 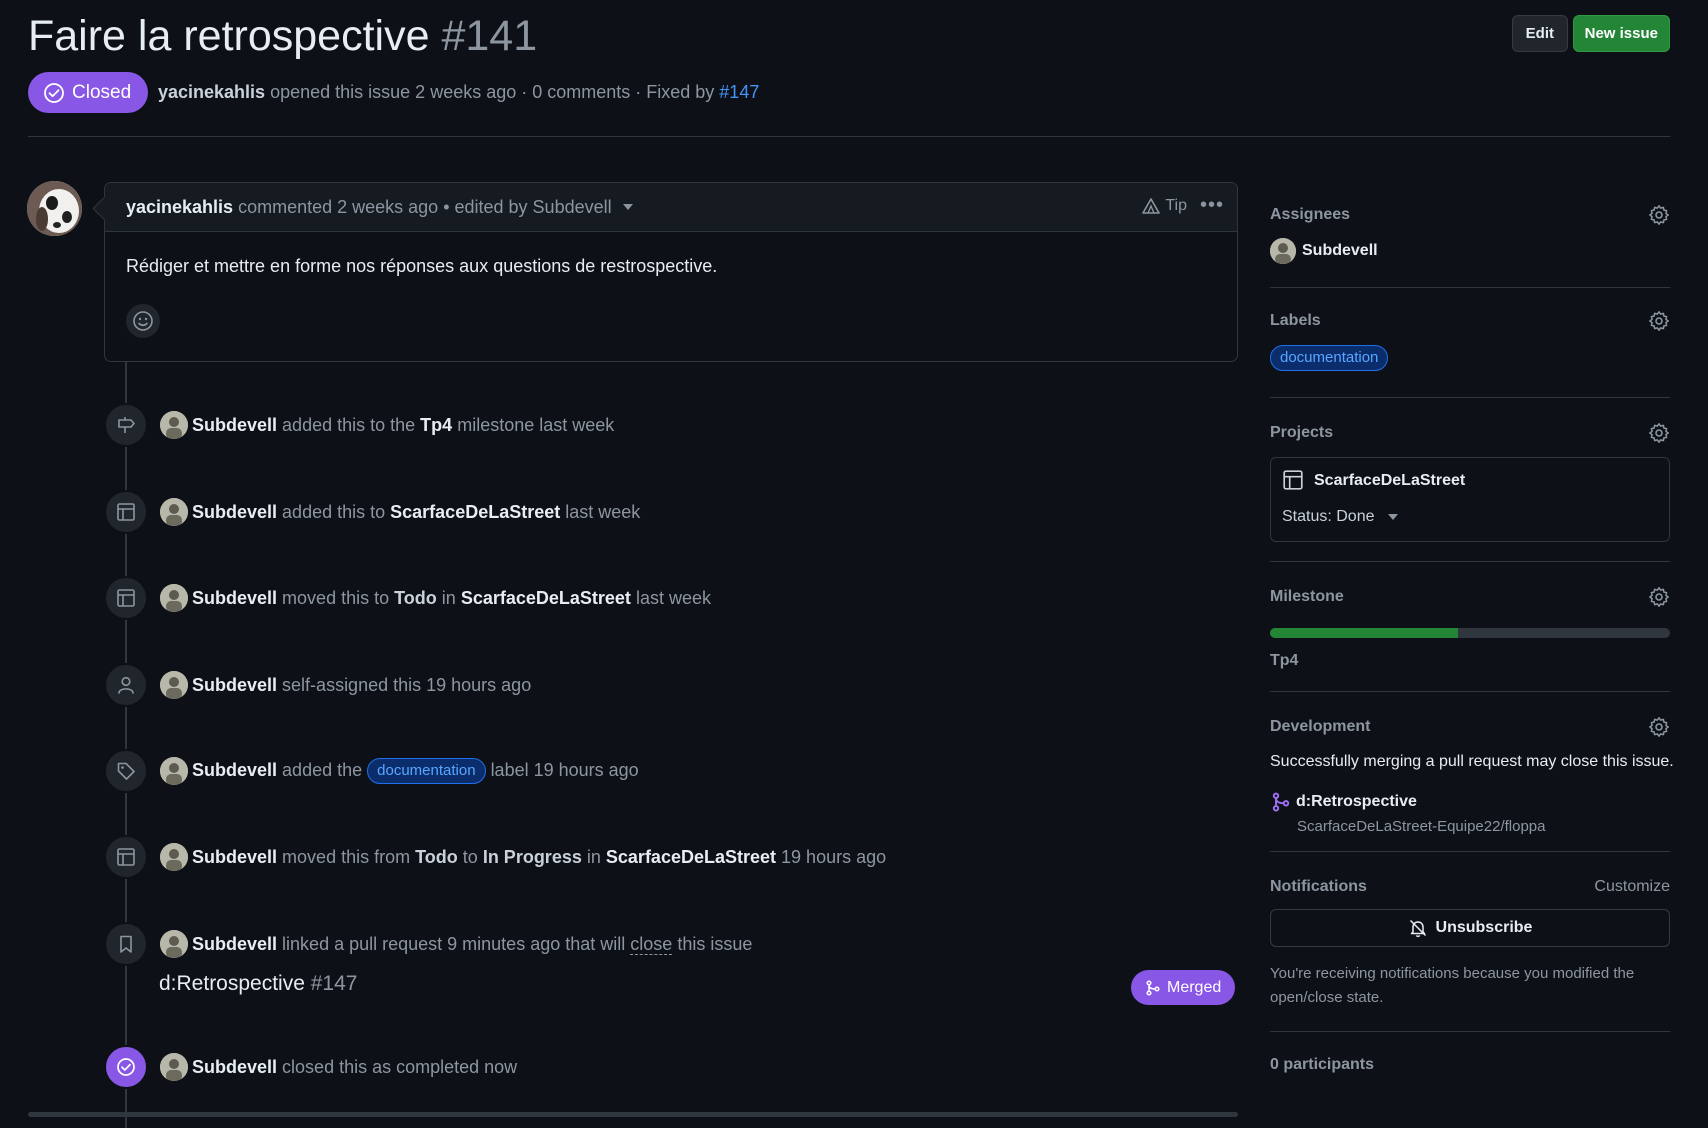 I want to click on linked-pr: d:Retrospective #147, so click(x=258, y=984).